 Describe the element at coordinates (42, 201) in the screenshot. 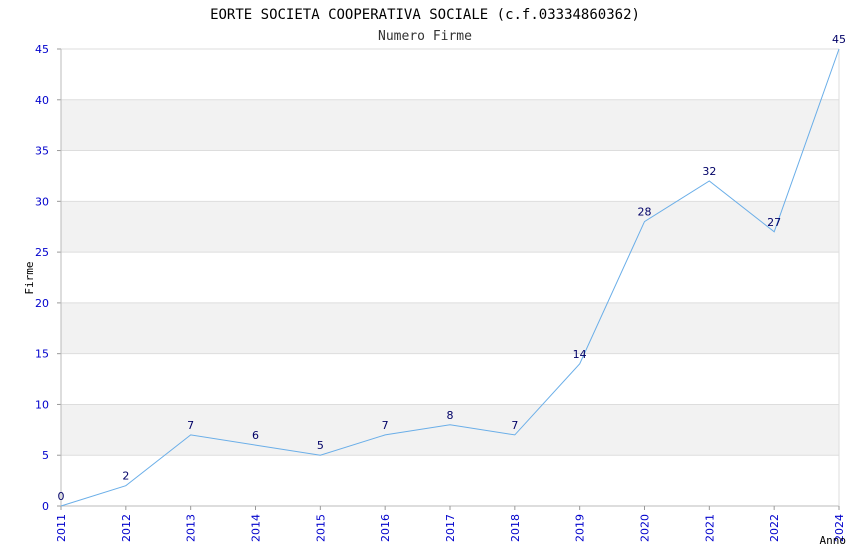

I see `y-tick-label: 30` at that location.